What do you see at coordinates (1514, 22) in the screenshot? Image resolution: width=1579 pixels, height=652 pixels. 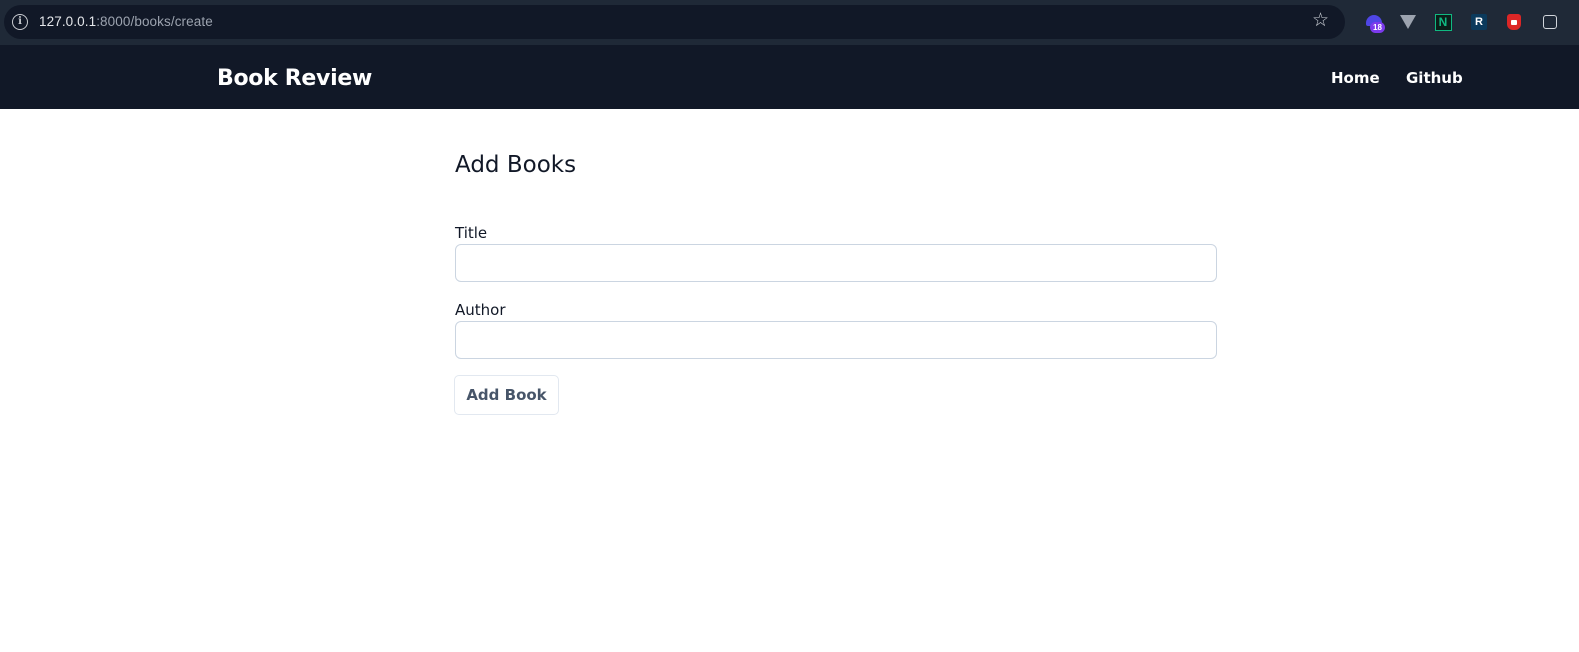 I see `extension-lock-icon` at bounding box center [1514, 22].